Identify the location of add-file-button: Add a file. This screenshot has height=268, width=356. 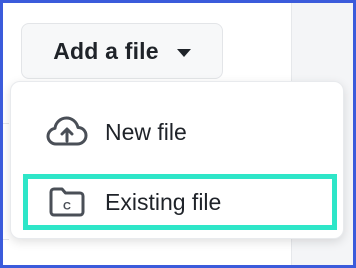
(122, 51).